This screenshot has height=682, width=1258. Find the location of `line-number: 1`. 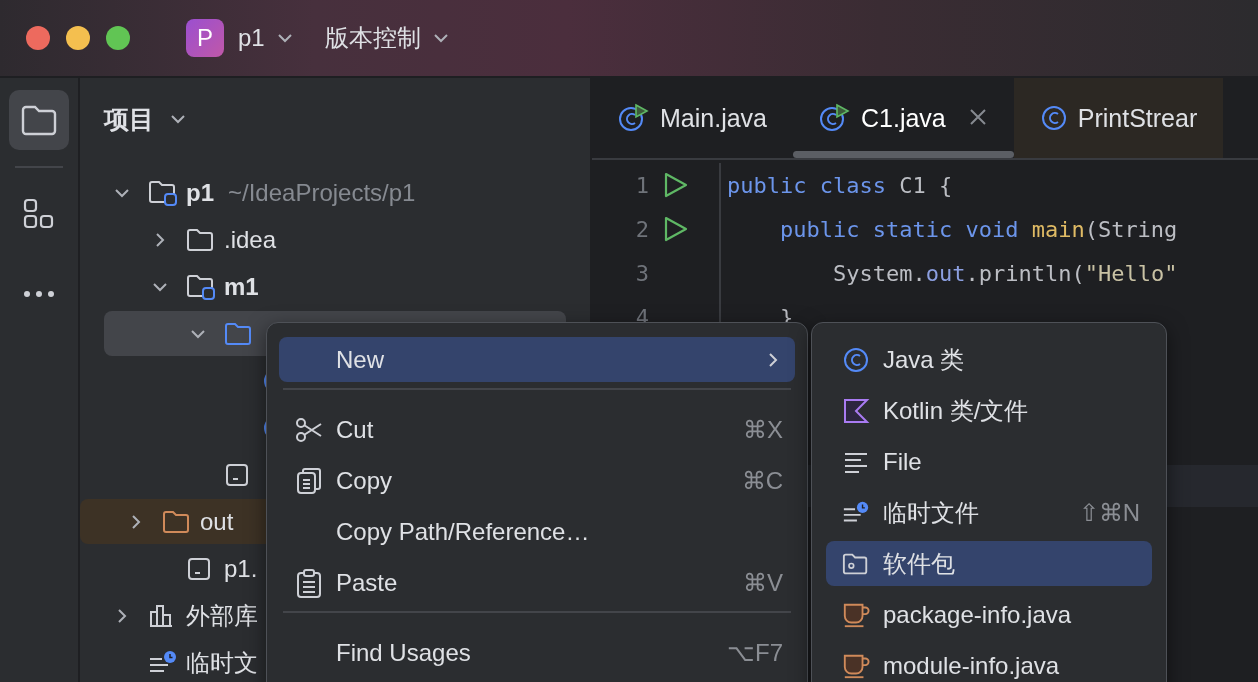

line-number: 1 is located at coordinates (641, 185).